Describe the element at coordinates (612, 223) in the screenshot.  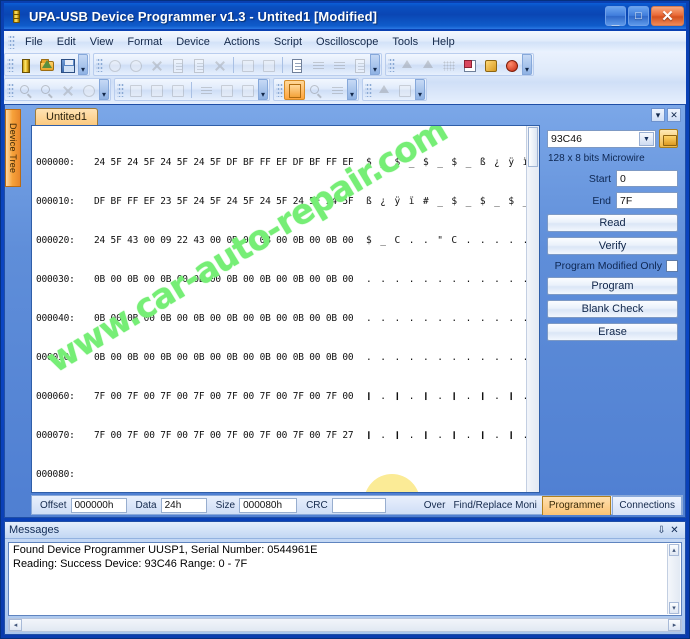
I see `read-button: Read` at that location.